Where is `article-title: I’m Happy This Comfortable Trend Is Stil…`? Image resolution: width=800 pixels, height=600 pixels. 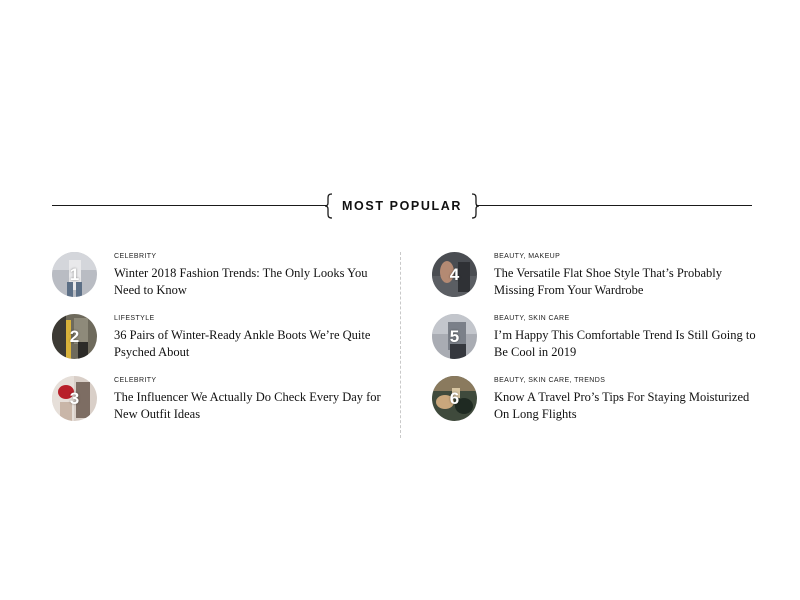
article-title: I’m Happy This Comfortable Trend Is Stil… is located at coordinates (629, 344).